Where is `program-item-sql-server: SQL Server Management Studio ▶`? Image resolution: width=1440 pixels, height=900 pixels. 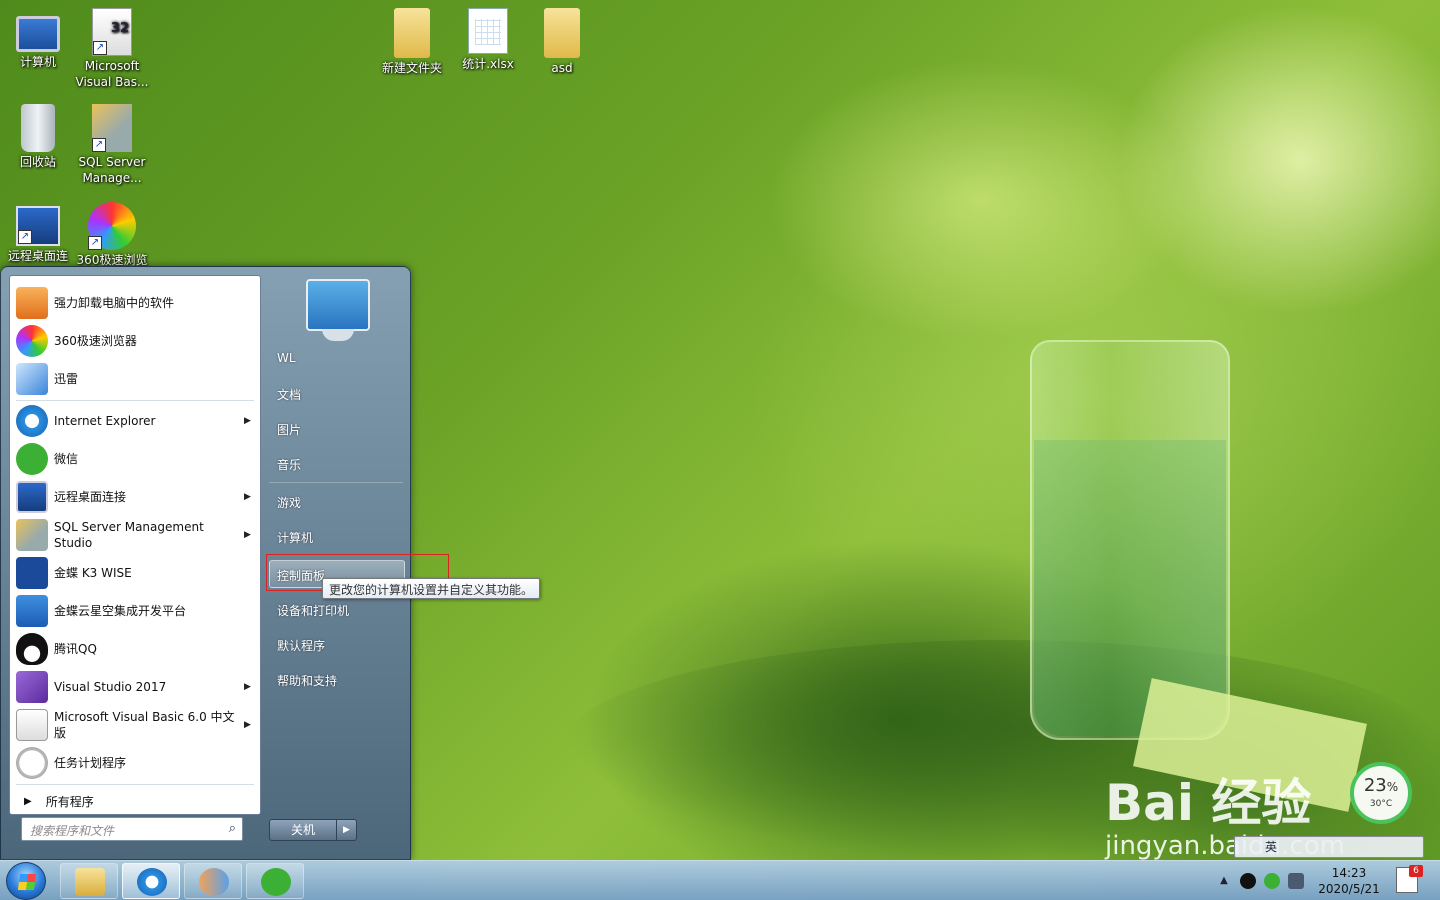 program-item-sql-server: SQL Server Management Studio ▶ is located at coordinates (135, 535).